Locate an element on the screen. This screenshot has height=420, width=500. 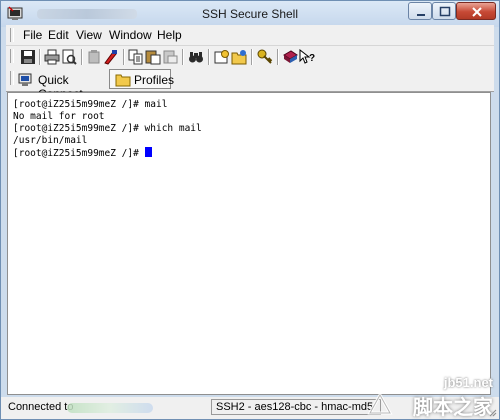
menu-edit: Edit is located at coordinates (58, 35).